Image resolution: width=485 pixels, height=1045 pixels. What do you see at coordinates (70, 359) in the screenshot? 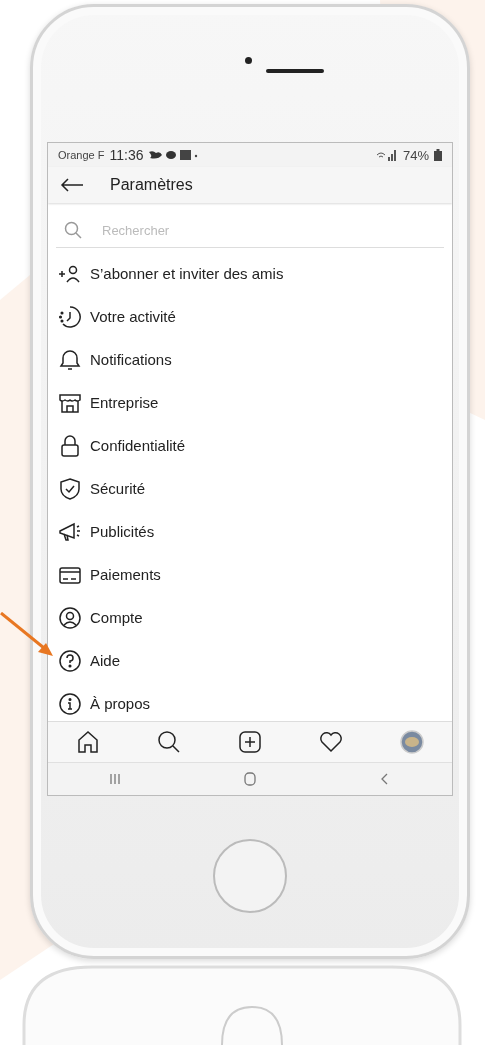
I see `bell-icon` at bounding box center [70, 359].